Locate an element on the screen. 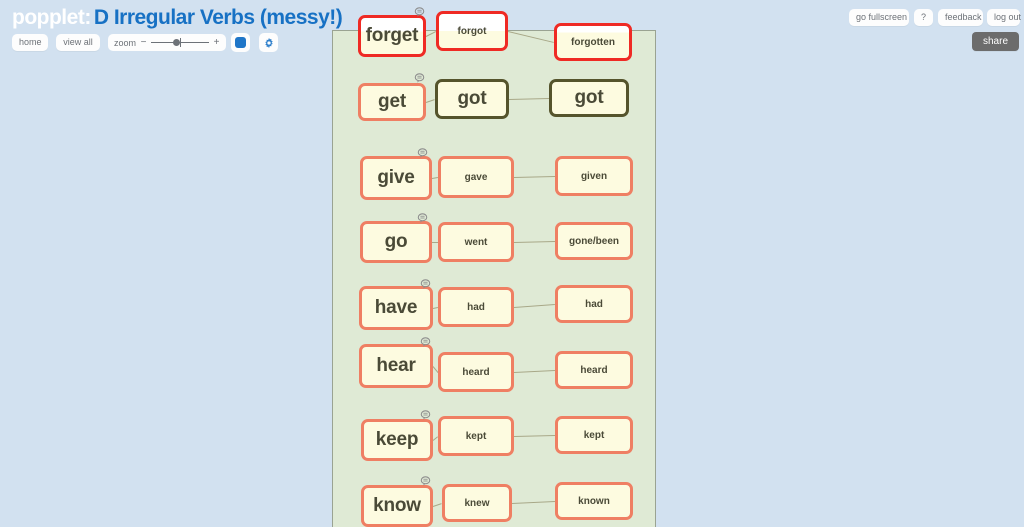  view-all-button: view all is located at coordinates (78, 42).